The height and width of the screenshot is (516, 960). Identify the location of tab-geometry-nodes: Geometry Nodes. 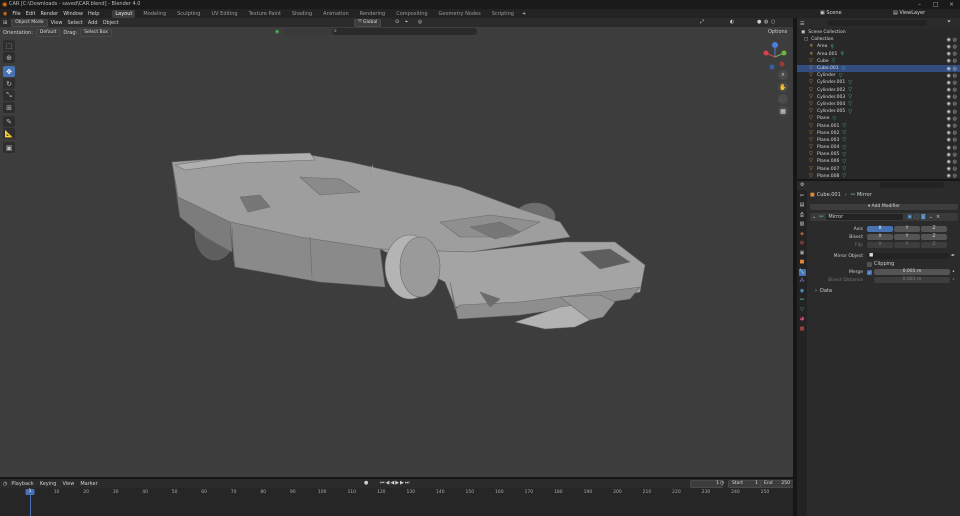
(460, 14).